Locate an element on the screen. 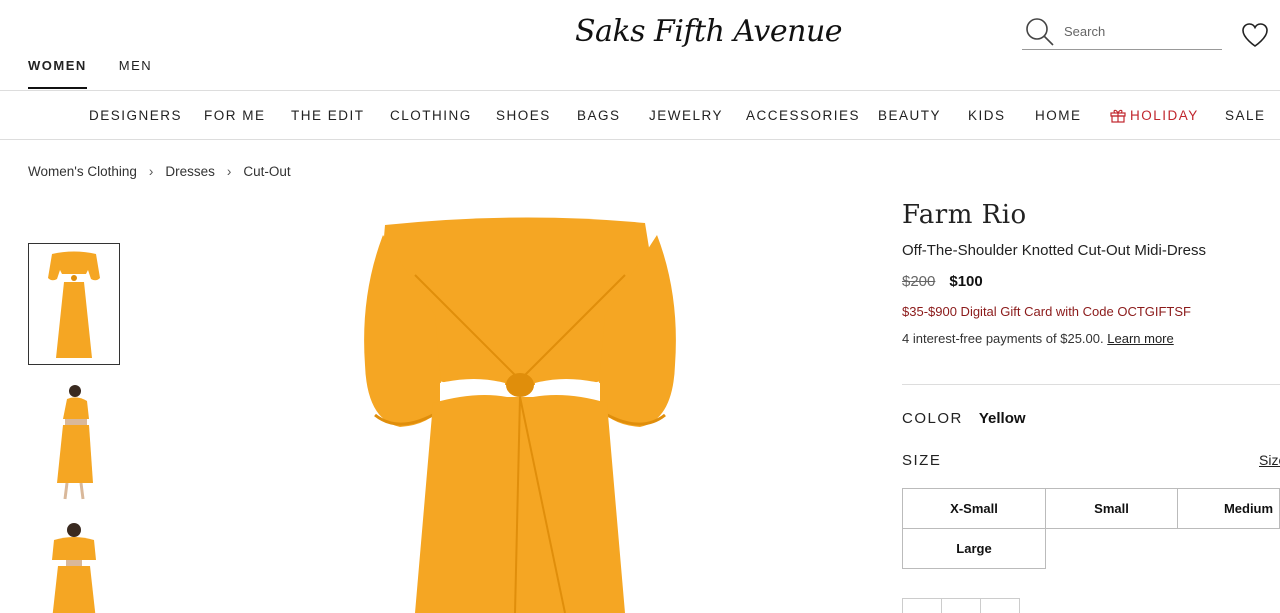  nav-accessories: ACCESSORIES is located at coordinates (803, 115).